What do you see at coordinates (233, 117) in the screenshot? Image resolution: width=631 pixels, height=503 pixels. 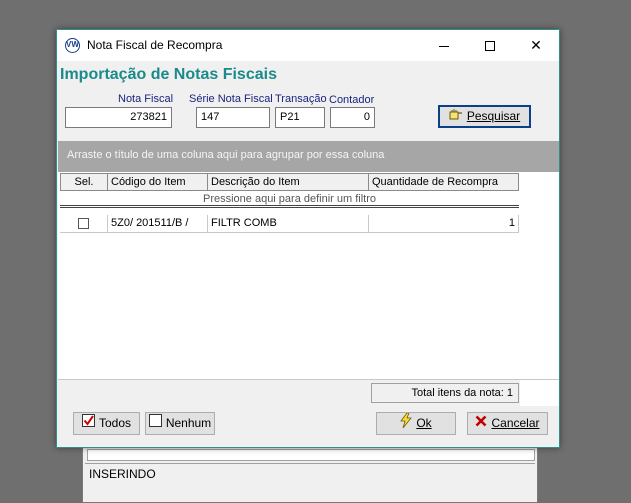 I see `serie-field: 147` at bounding box center [233, 117].